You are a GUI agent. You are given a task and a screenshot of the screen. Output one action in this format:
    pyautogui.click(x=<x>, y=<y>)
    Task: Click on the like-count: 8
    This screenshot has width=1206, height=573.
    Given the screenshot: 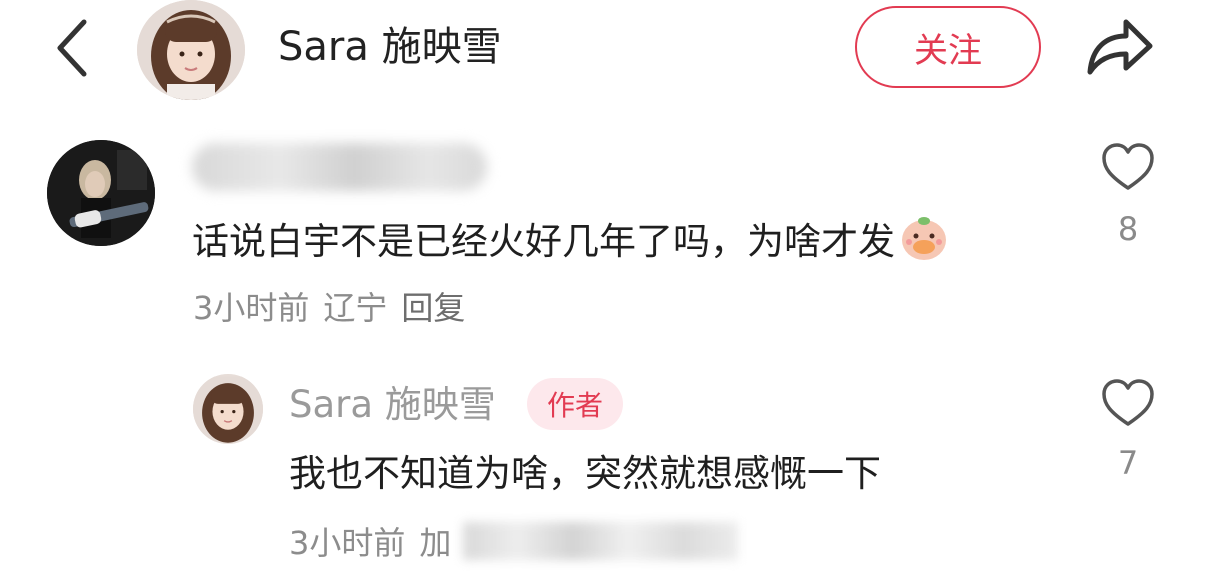 What is the action you would take?
    pyautogui.click(x=1128, y=229)
    